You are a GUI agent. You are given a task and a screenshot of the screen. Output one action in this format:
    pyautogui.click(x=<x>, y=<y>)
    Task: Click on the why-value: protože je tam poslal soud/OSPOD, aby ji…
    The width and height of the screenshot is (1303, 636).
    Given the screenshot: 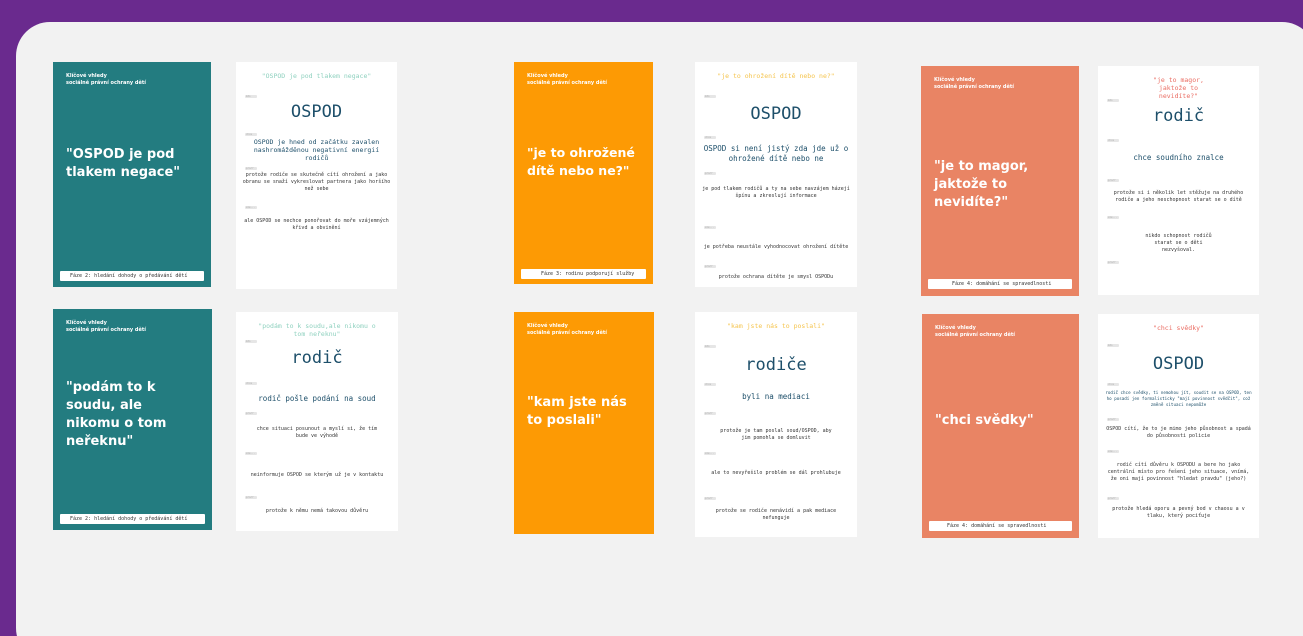 What is the action you would take?
    pyautogui.click(x=776, y=434)
    